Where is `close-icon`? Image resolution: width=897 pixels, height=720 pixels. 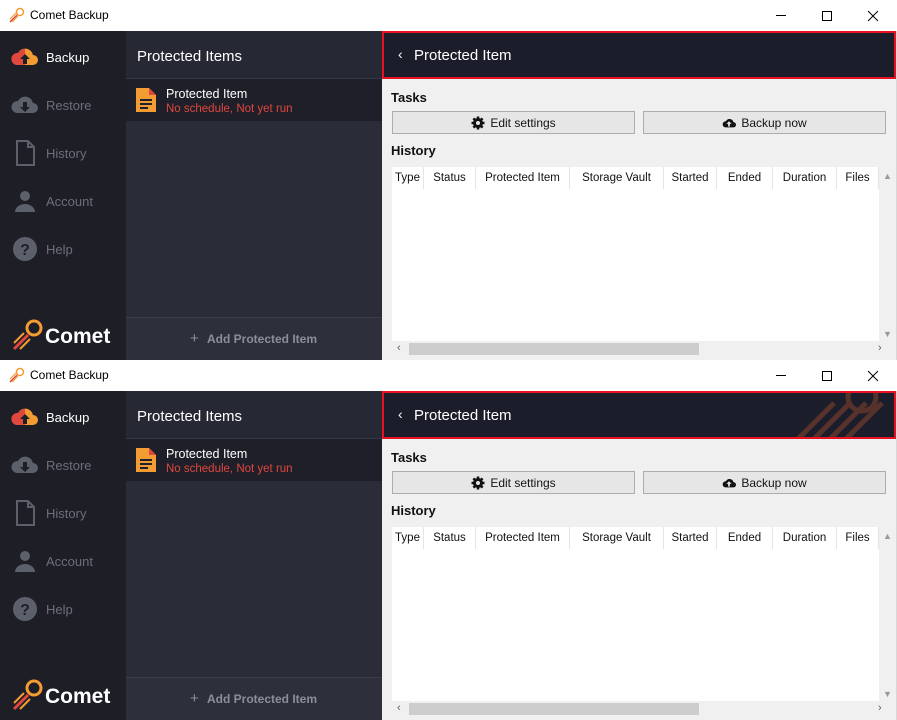 close-icon is located at coordinates (873, 375).